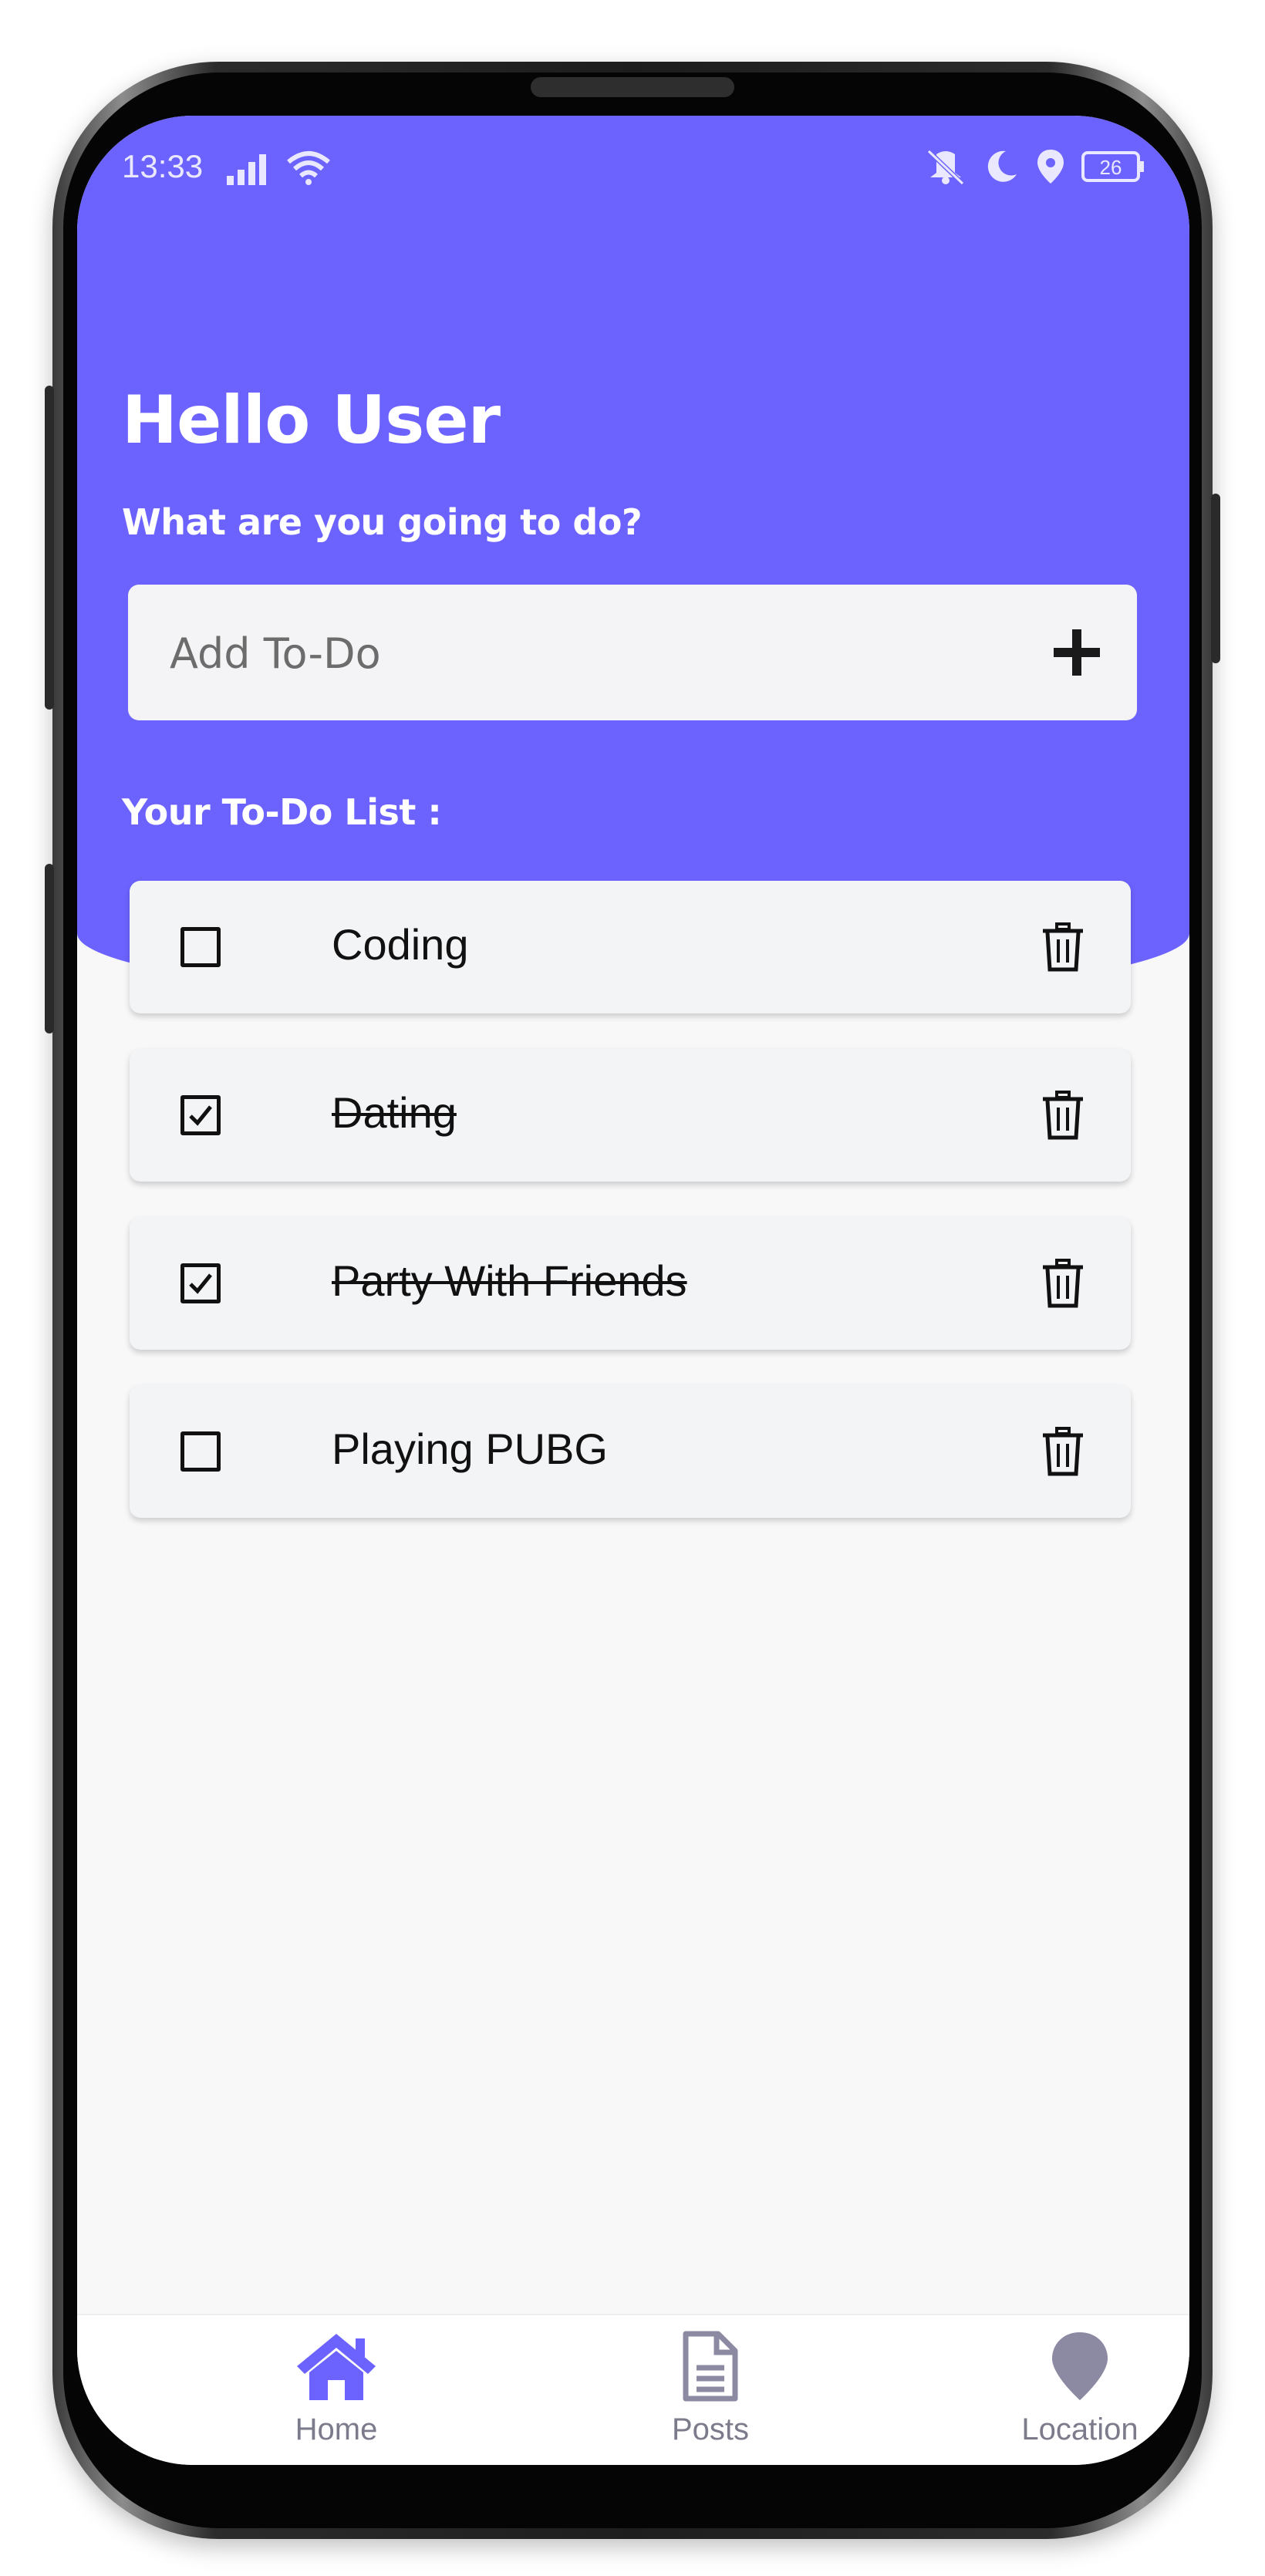 The height and width of the screenshot is (2576, 1265). I want to click on nav-label-posts: Posts, so click(711, 2429).